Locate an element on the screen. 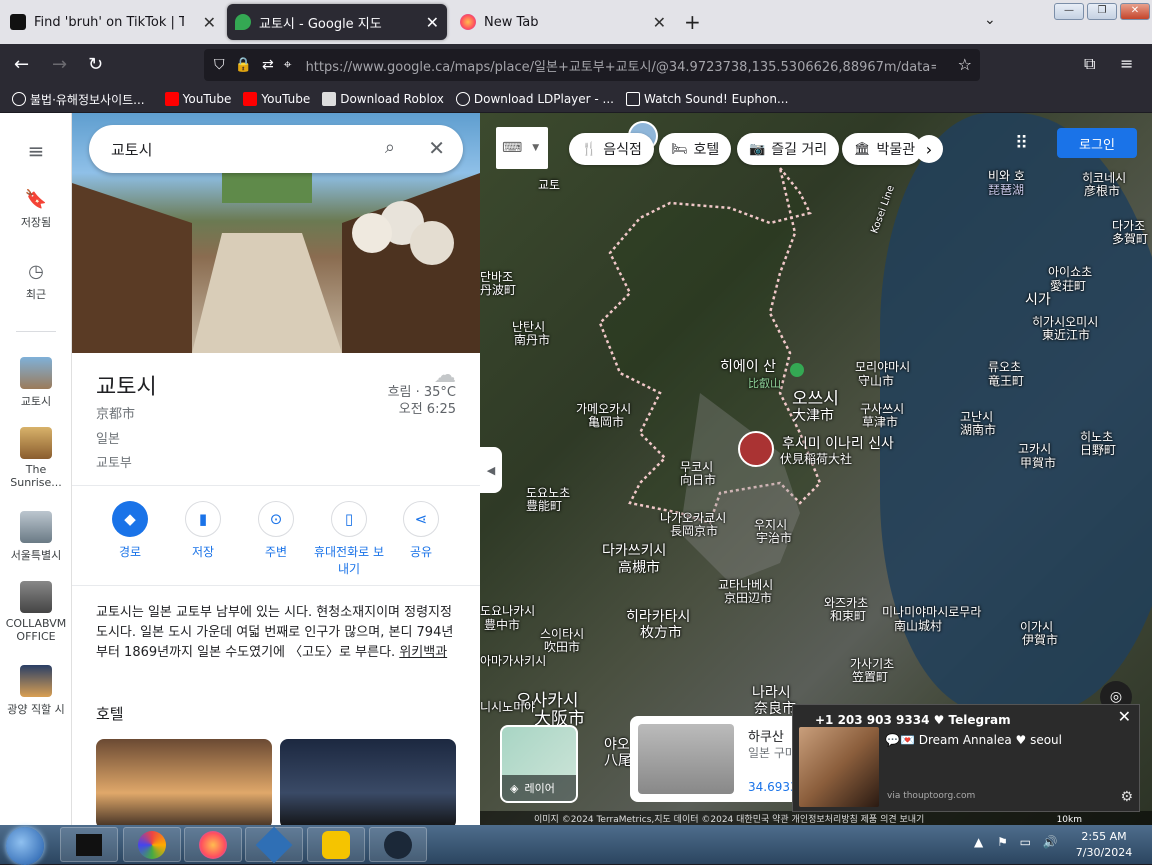 This screenshot has height=865, width=1152. map-label: 도요나카시 is located at coordinates (507, 611).